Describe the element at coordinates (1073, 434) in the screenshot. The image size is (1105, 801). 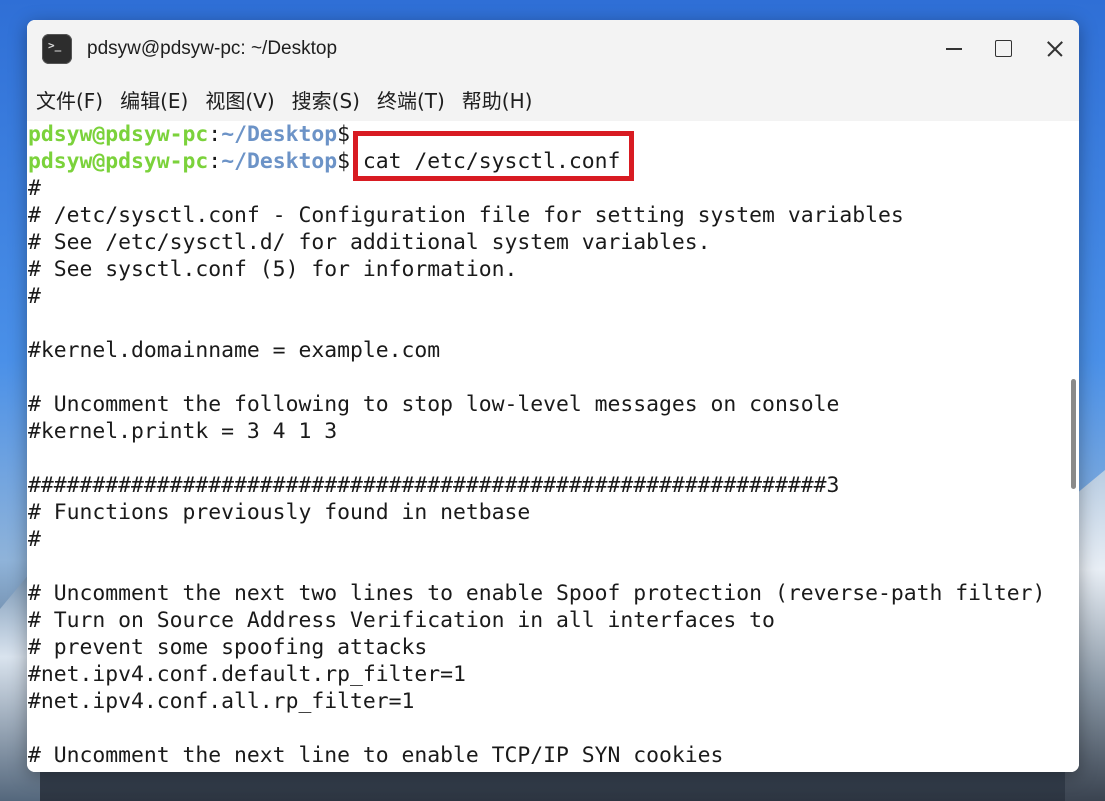
I see `scrollbar-thumb` at that location.